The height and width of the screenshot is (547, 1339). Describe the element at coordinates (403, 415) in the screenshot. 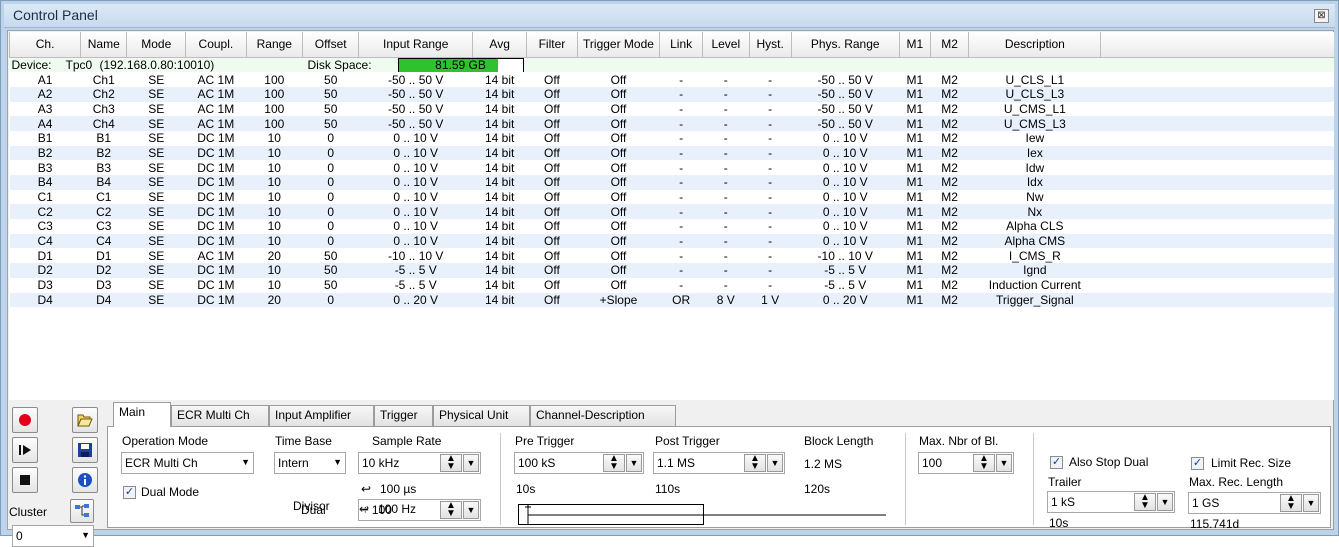

I see `tab-trigger: Trigger` at that location.